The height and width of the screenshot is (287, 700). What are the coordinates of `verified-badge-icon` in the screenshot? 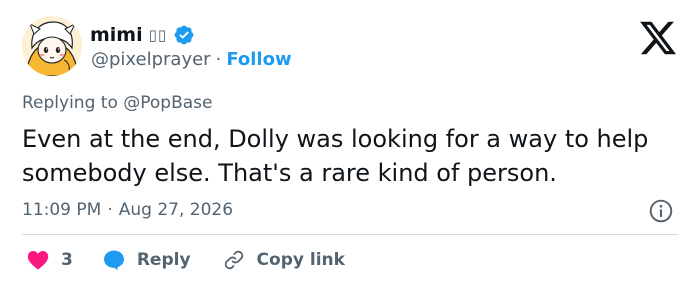 It's located at (184, 35).